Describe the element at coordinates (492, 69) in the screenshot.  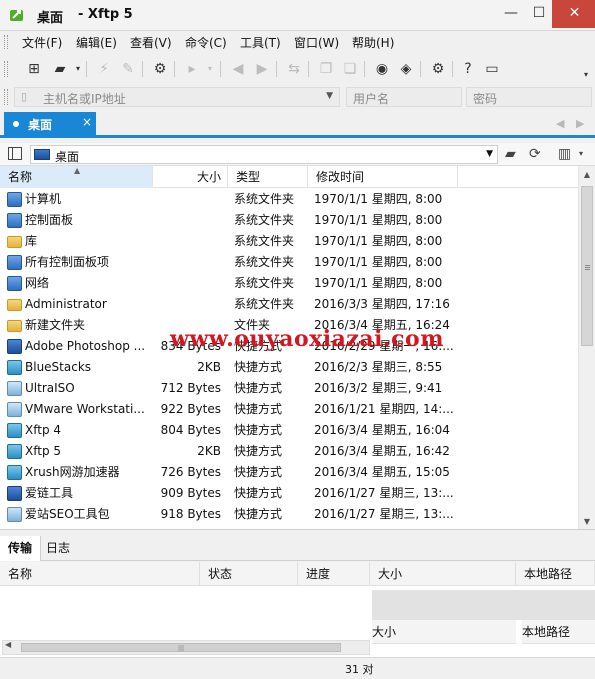
I see `comment-icon: ▭` at that location.